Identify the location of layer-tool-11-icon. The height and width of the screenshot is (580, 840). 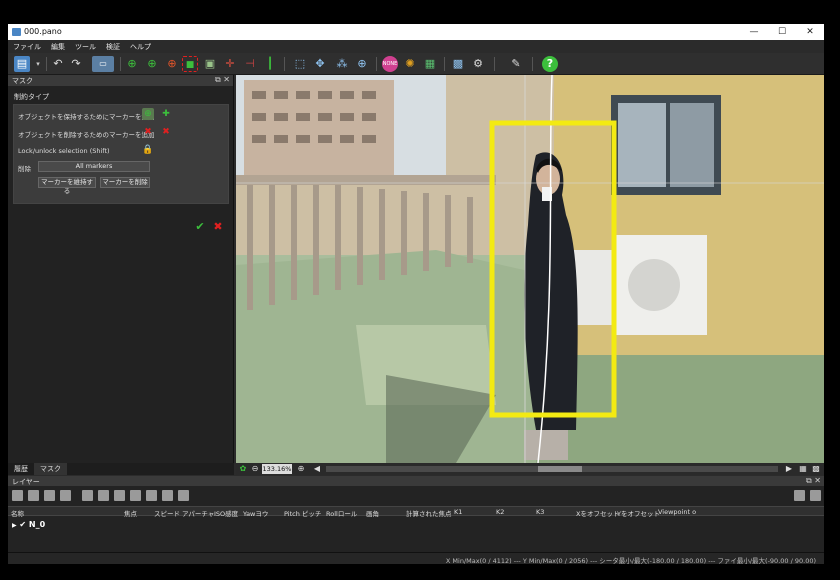
(183, 495).